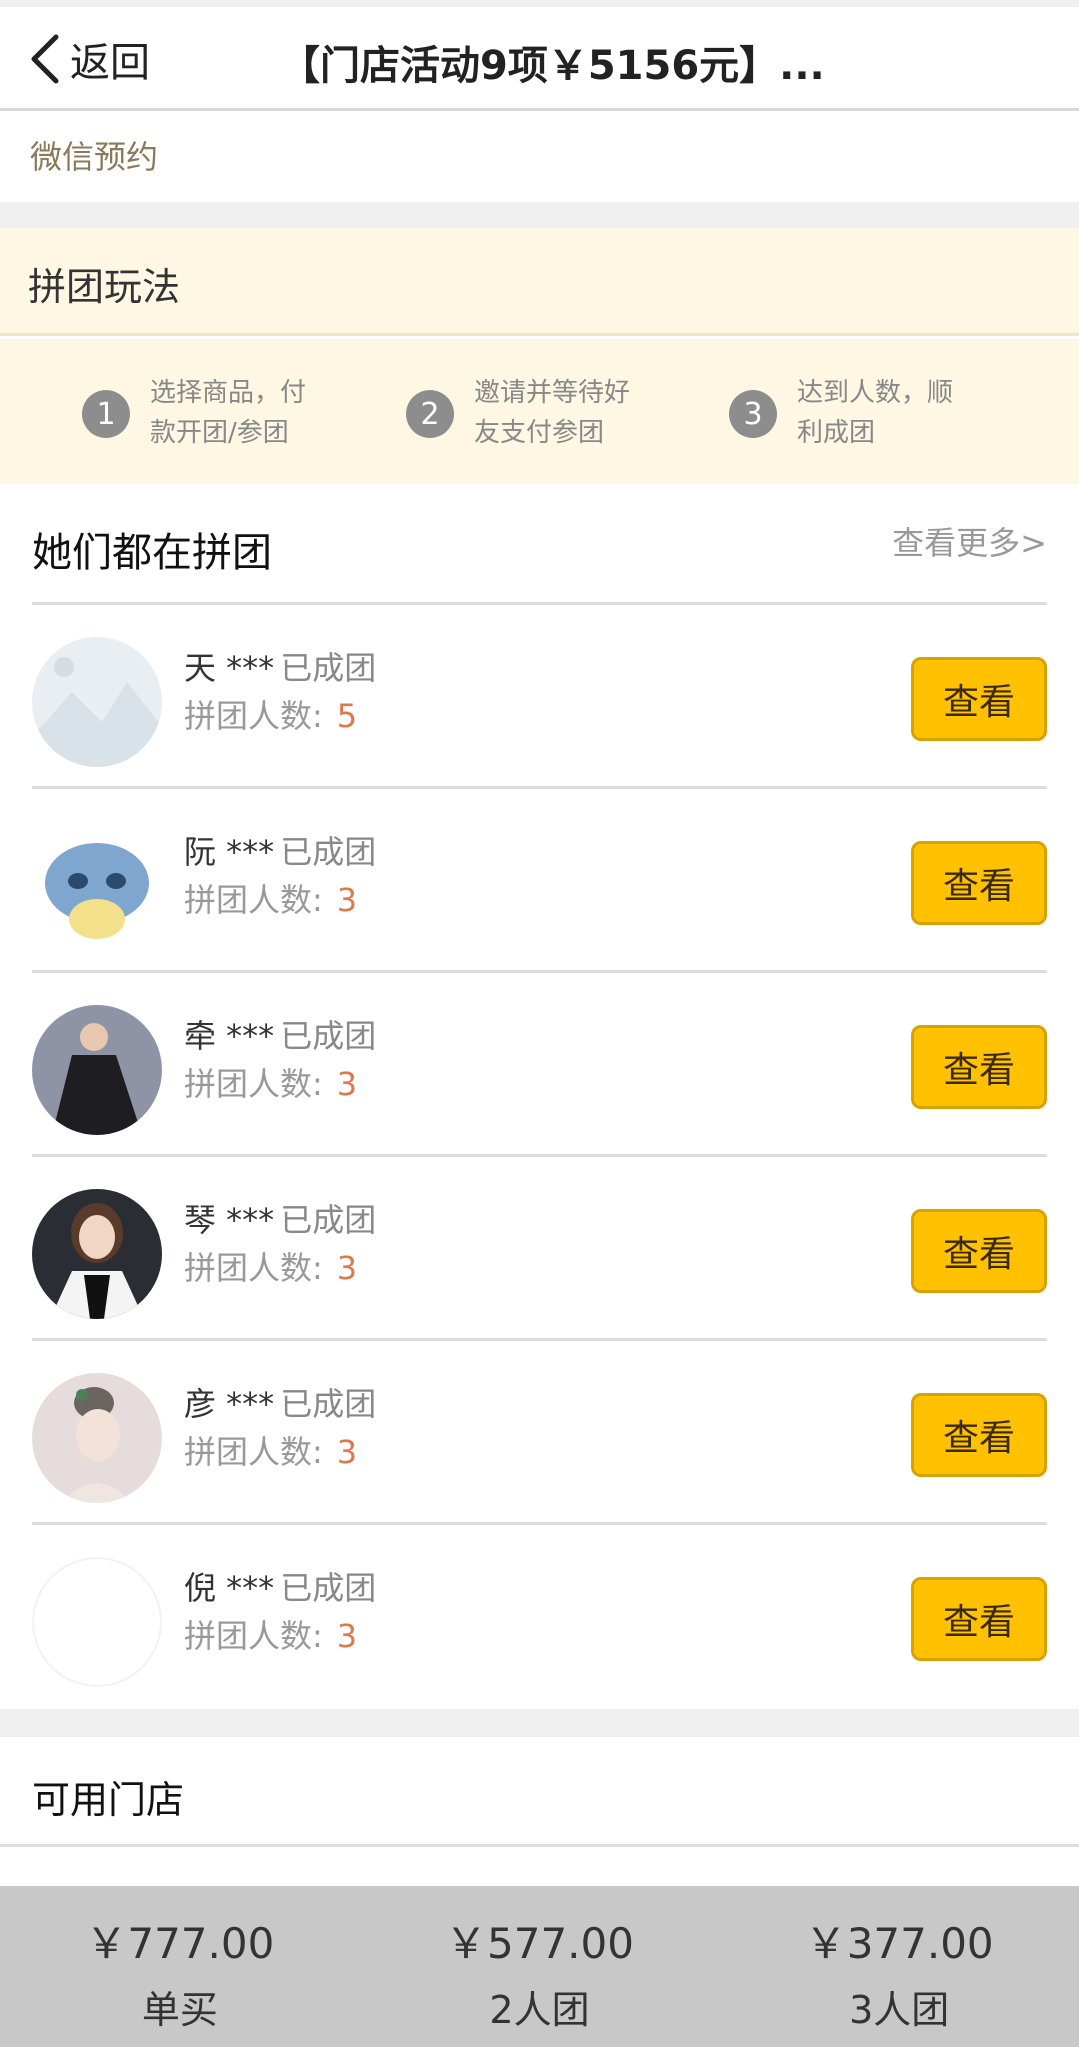  What do you see at coordinates (539, 1433) in the screenshot?
I see `group-row: 彦 *** 已成团 拼团人数: 3 查看` at bounding box center [539, 1433].